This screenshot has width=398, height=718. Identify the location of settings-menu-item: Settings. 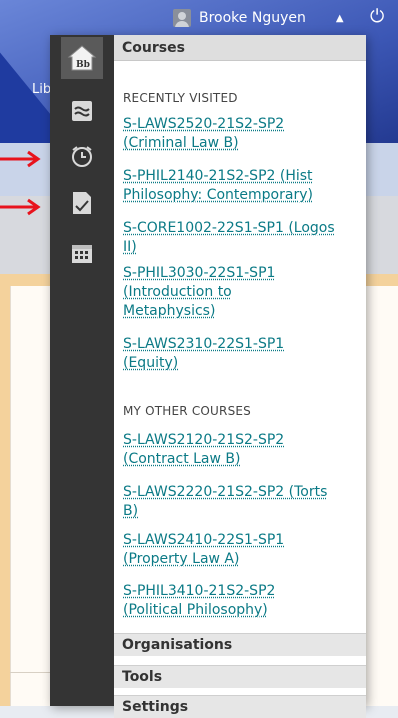
(240, 706).